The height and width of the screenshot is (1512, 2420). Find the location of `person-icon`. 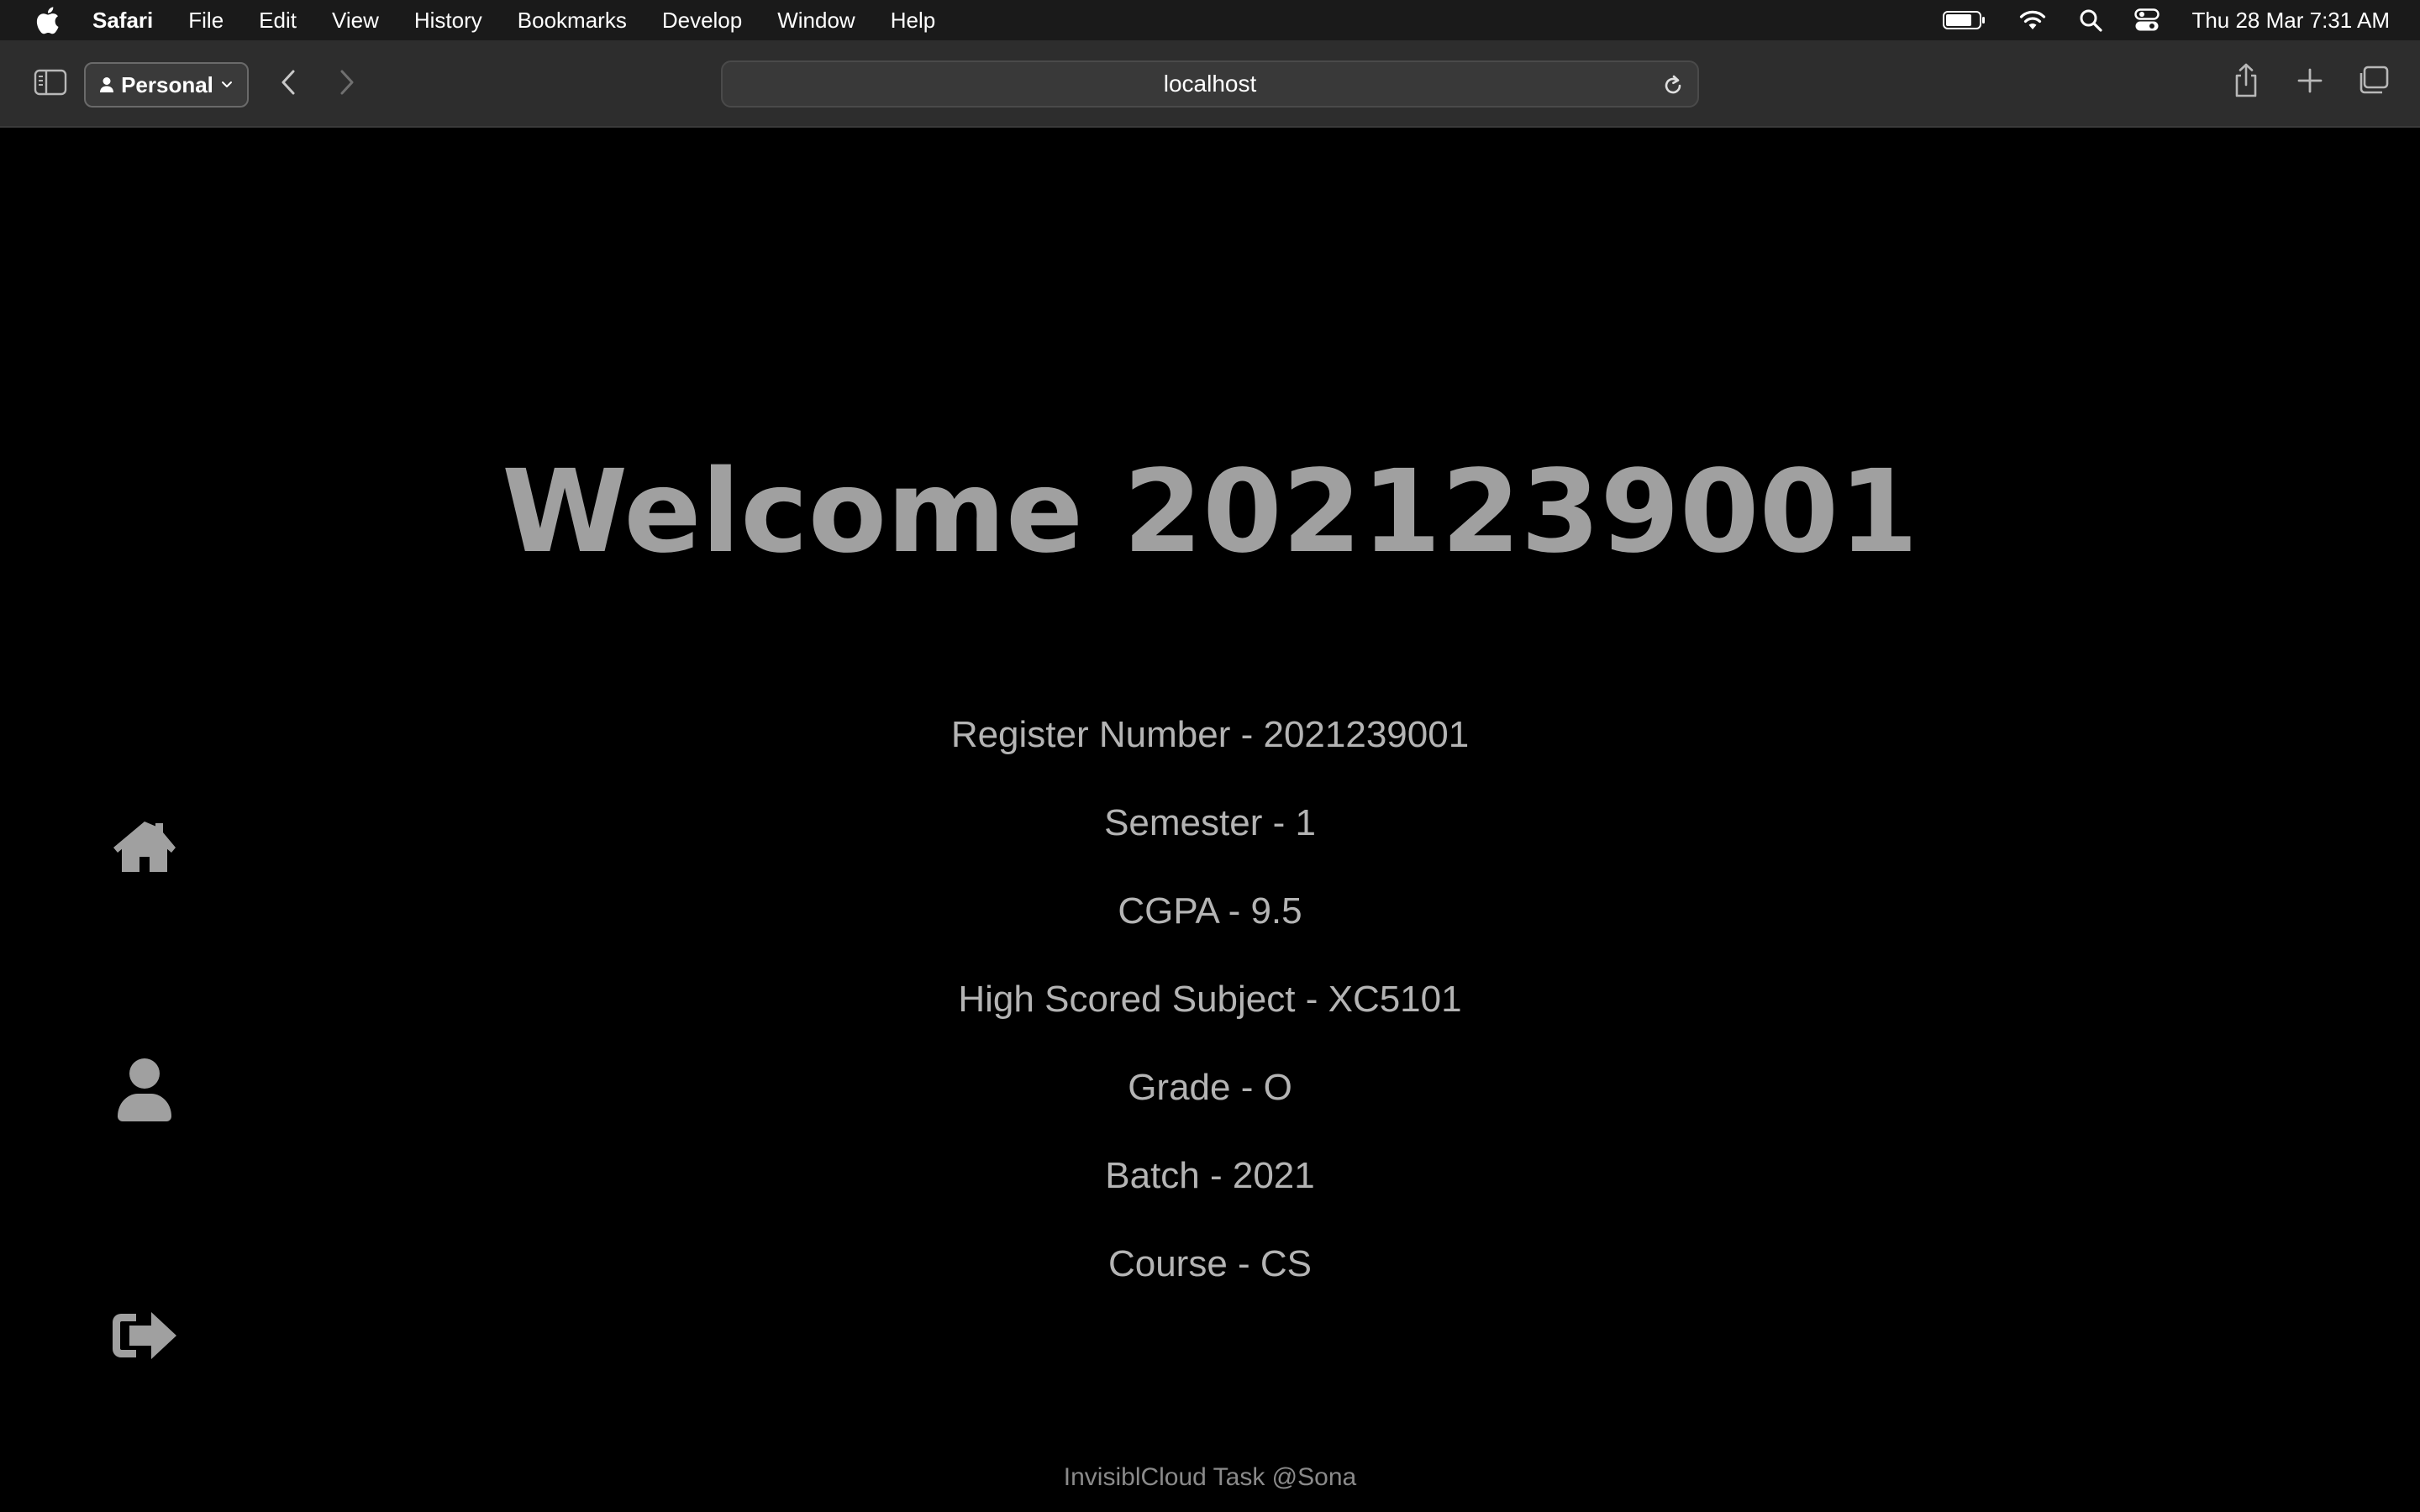

person-icon is located at coordinates (107, 84).